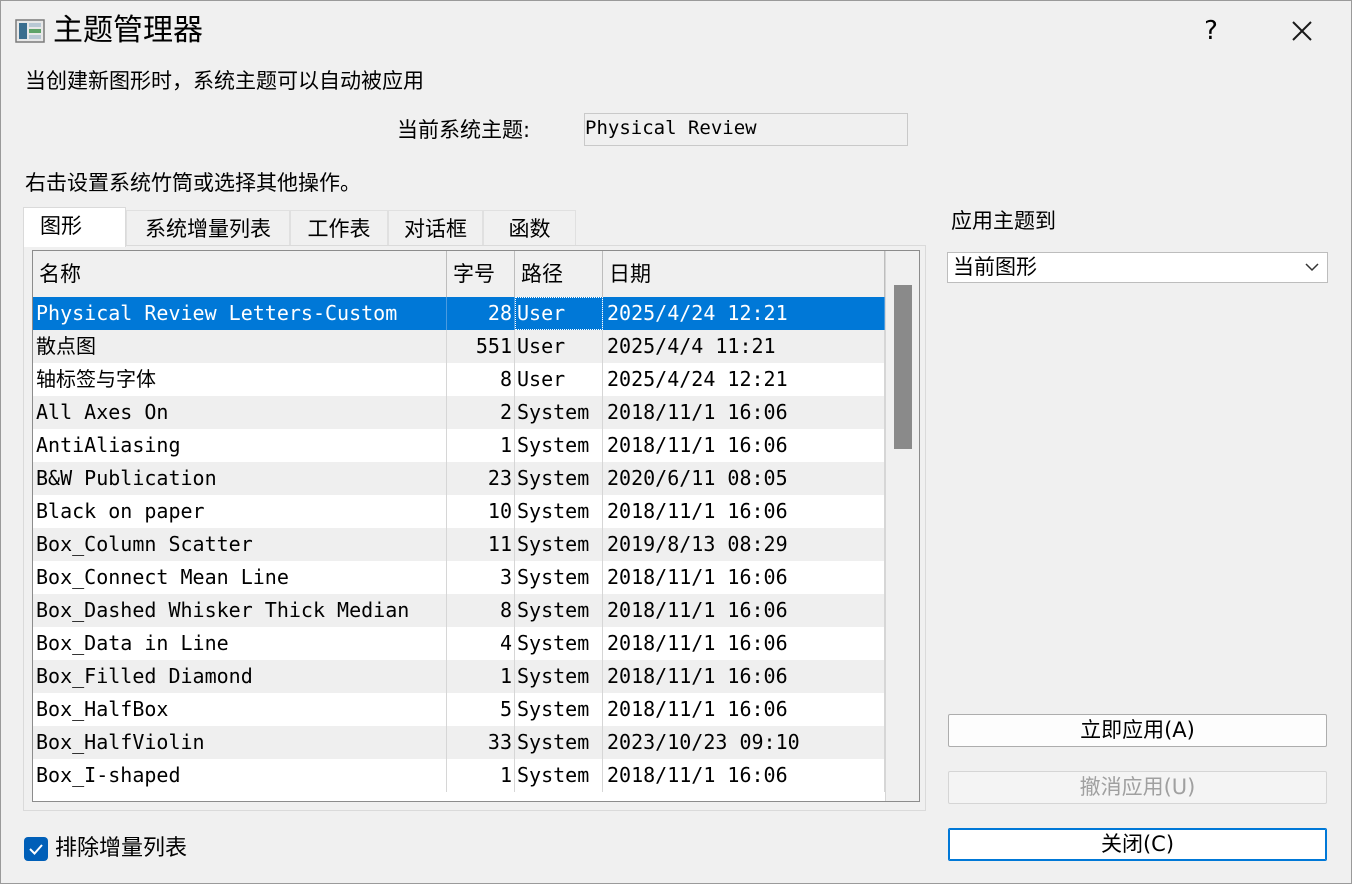  What do you see at coordinates (481, 643) in the screenshot?
I see `cell-size: 4` at bounding box center [481, 643].